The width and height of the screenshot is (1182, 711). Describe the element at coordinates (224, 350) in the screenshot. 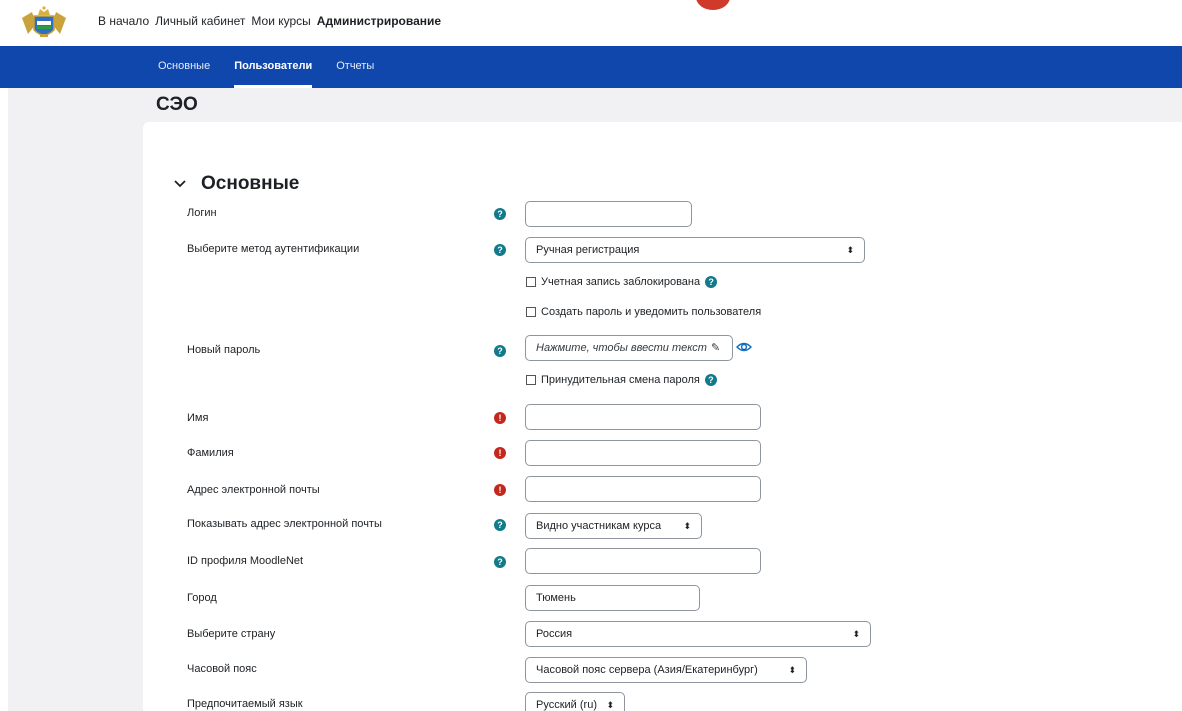

I see `new-password-label: Новый пароль` at that location.